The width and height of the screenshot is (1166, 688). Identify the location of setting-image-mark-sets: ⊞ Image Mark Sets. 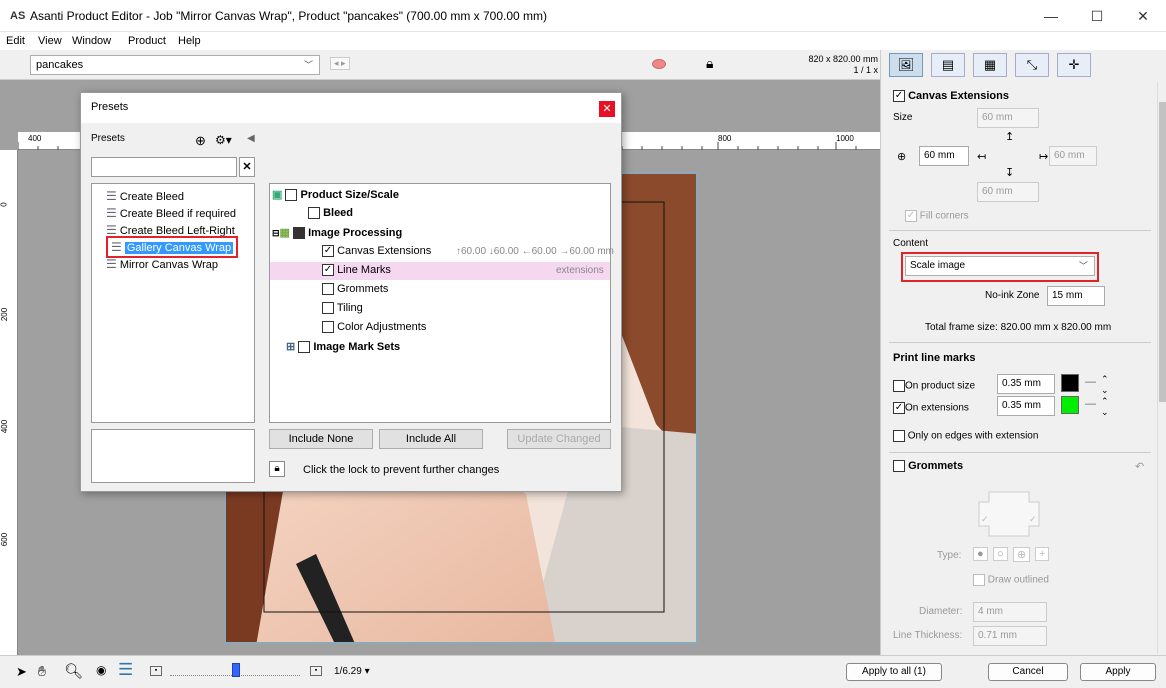
(343, 347).